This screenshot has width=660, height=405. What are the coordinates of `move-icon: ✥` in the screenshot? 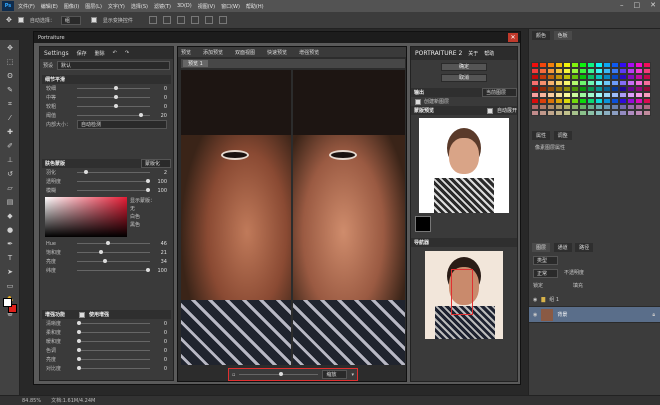 It's located at (10, 48).